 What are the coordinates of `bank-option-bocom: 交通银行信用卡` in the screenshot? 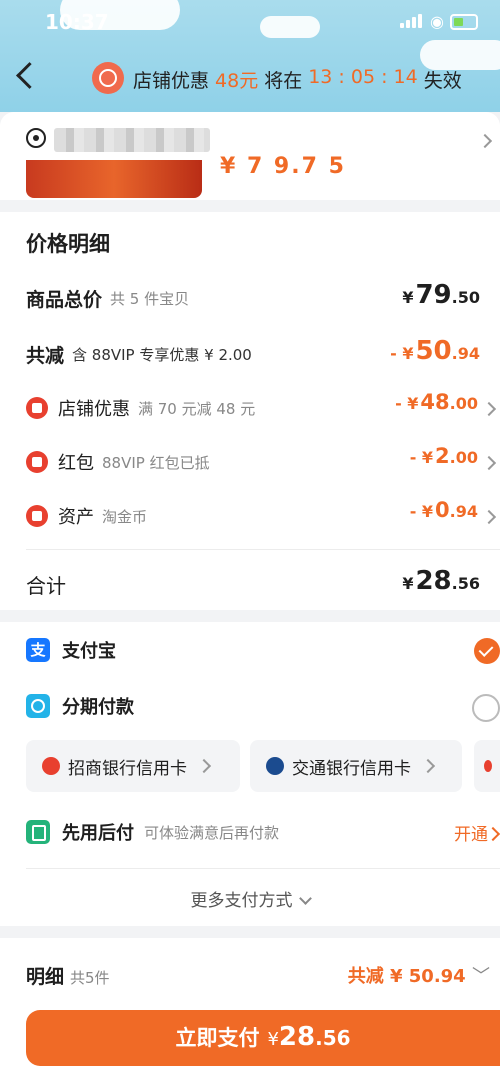 It's located at (356, 766).